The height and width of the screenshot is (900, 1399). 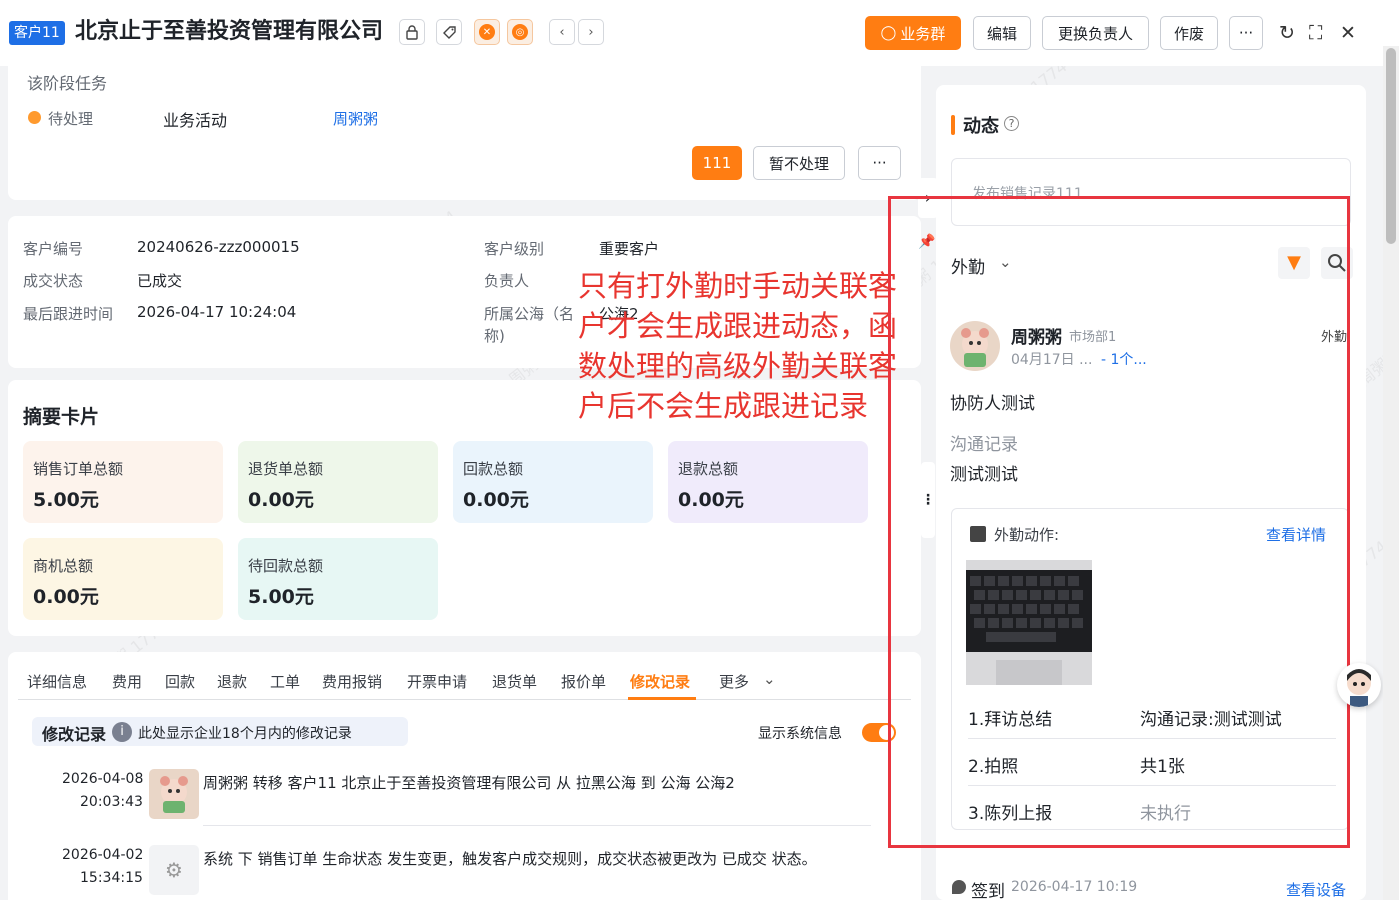 What do you see at coordinates (352, 681) in the screenshot?
I see `tab-expense: 费用报销` at bounding box center [352, 681].